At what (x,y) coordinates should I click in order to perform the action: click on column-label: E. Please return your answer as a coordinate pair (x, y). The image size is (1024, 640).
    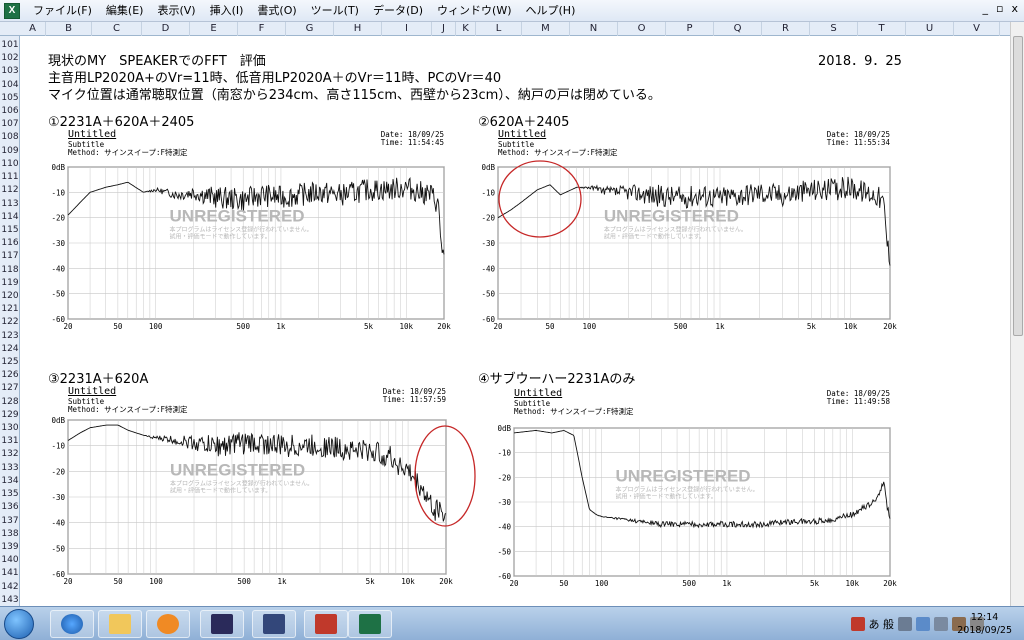
    Looking at the image, I should click on (214, 29).